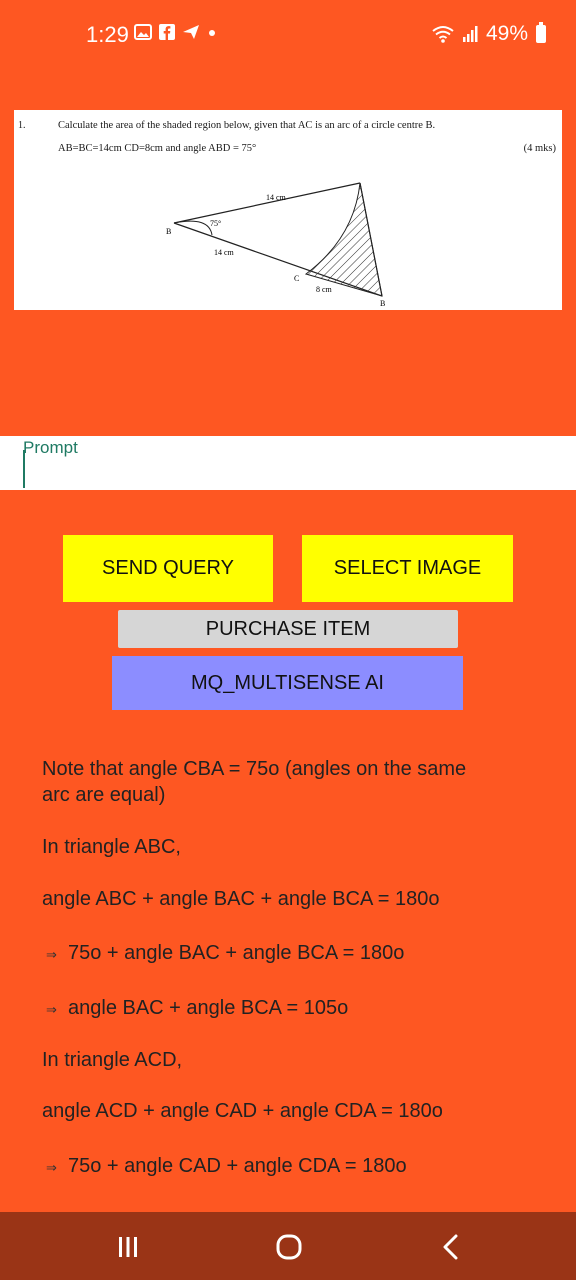 Image resolution: width=576 pixels, height=1280 pixels. Describe the element at coordinates (288, 463) in the screenshot. I see `prompt-input: Prompt` at that location.